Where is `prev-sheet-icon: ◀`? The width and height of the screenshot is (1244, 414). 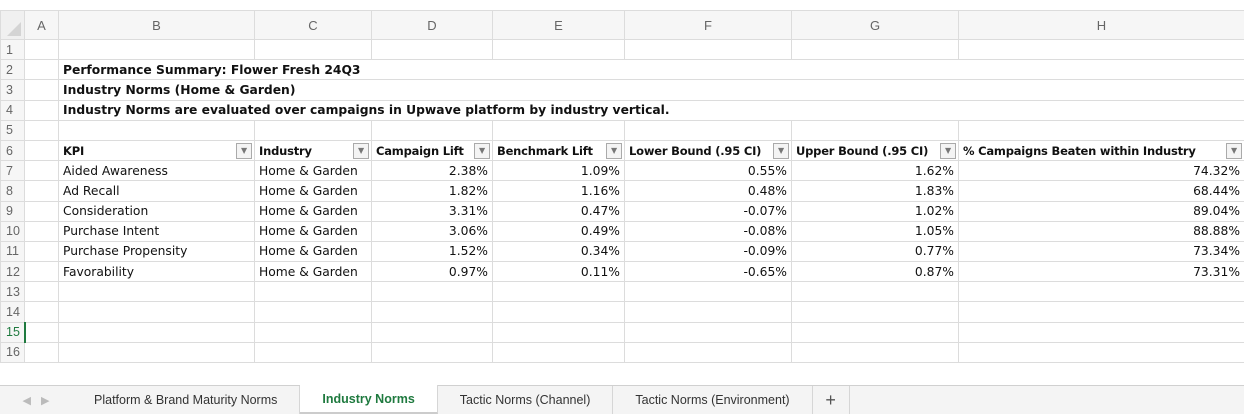 prev-sheet-icon: ◀ is located at coordinates (27, 400).